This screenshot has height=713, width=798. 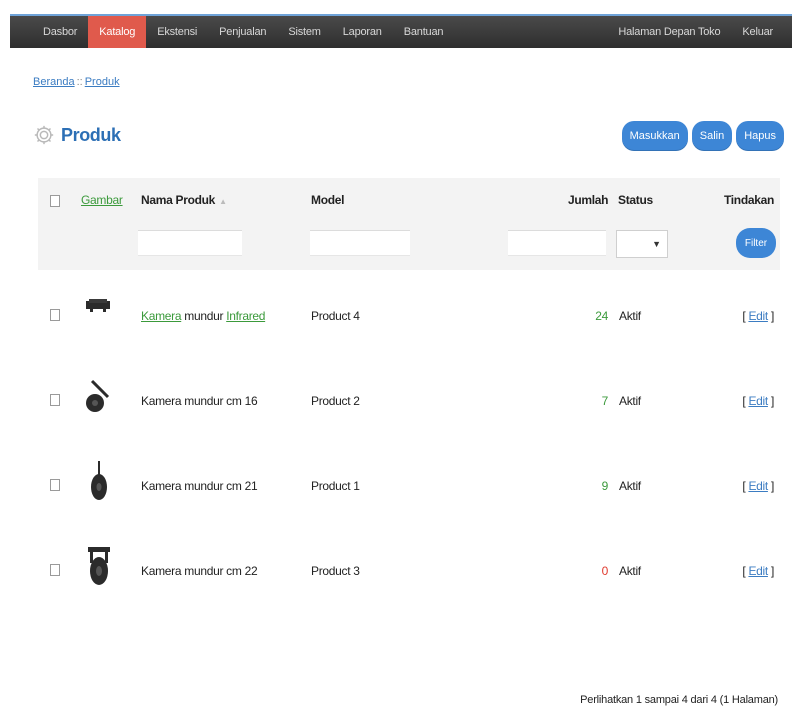 What do you see at coordinates (669, 32) in the screenshot?
I see `nav-storefront: Halaman Depan Toko` at bounding box center [669, 32].